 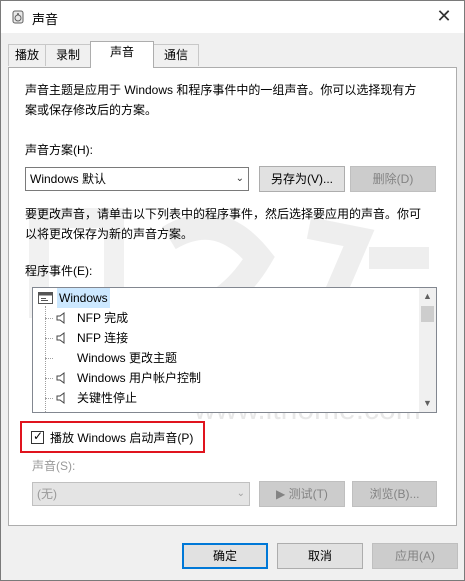 What do you see at coordinates (232, 17) in the screenshot?
I see `title-bar: 声音 ✕` at bounding box center [232, 17].